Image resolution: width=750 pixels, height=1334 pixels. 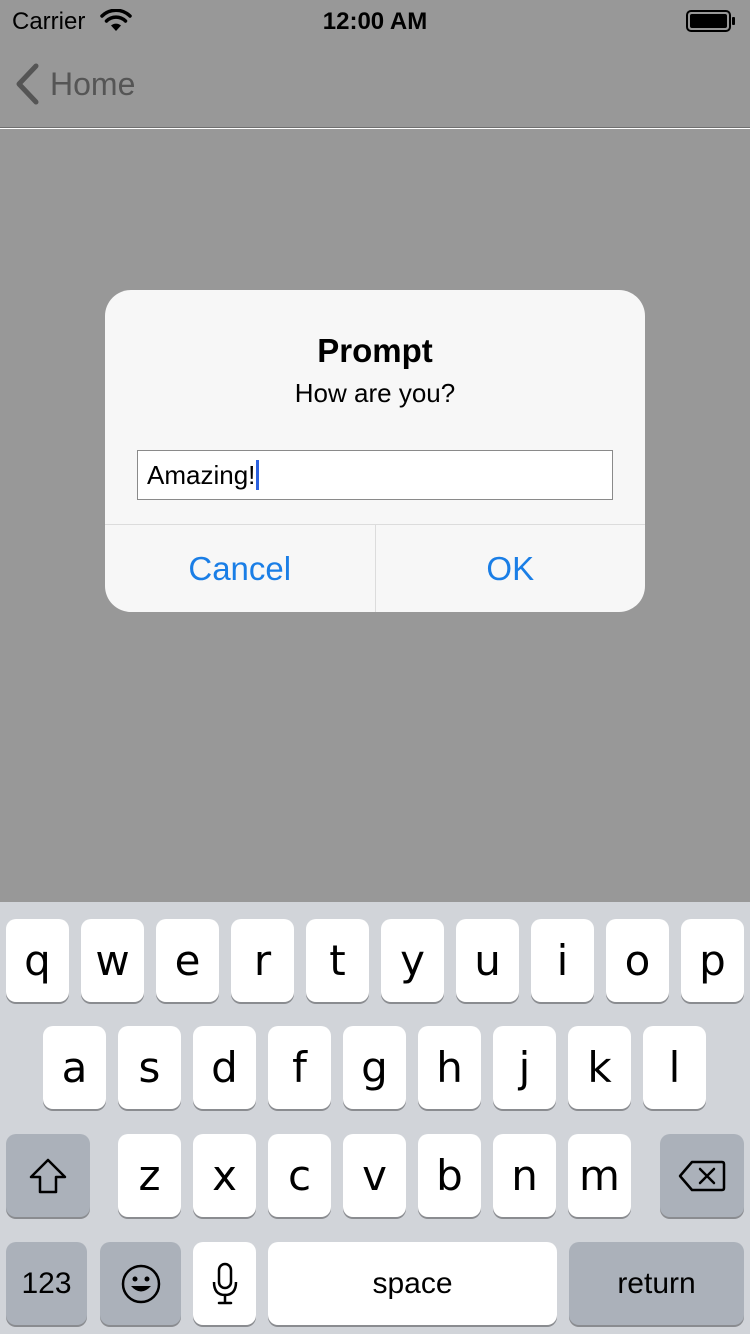 I want to click on key-g: g, so click(x=374, y=1067).